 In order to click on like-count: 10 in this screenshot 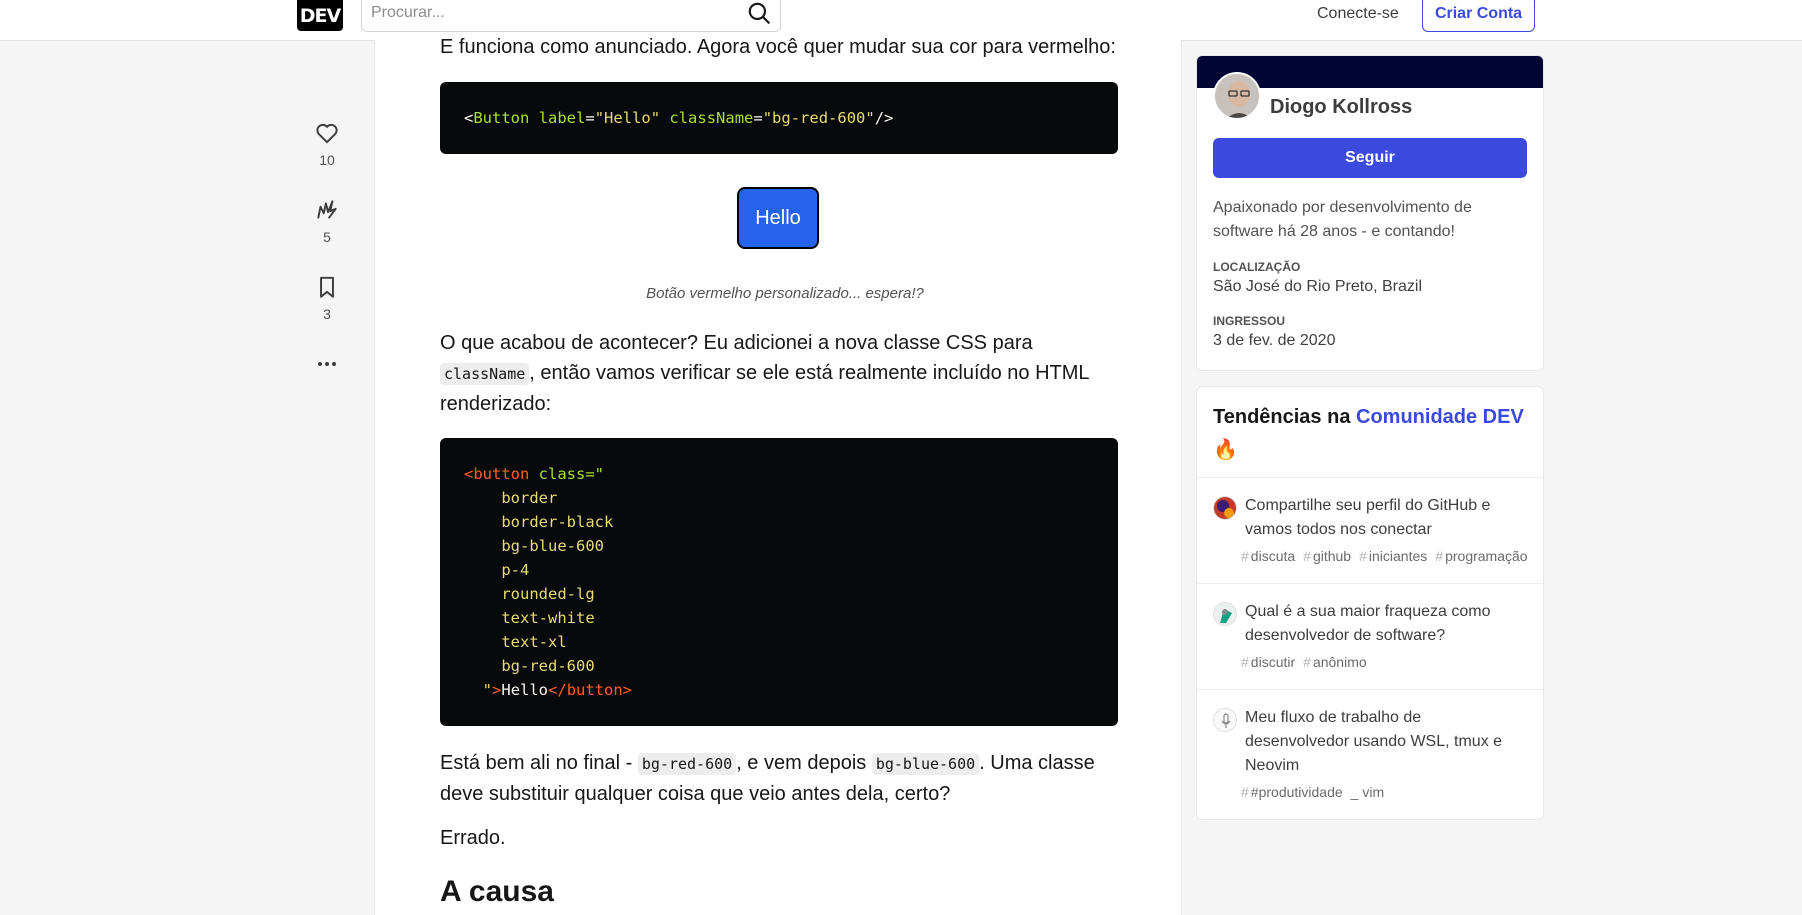, I will do `click(327, 160)`.